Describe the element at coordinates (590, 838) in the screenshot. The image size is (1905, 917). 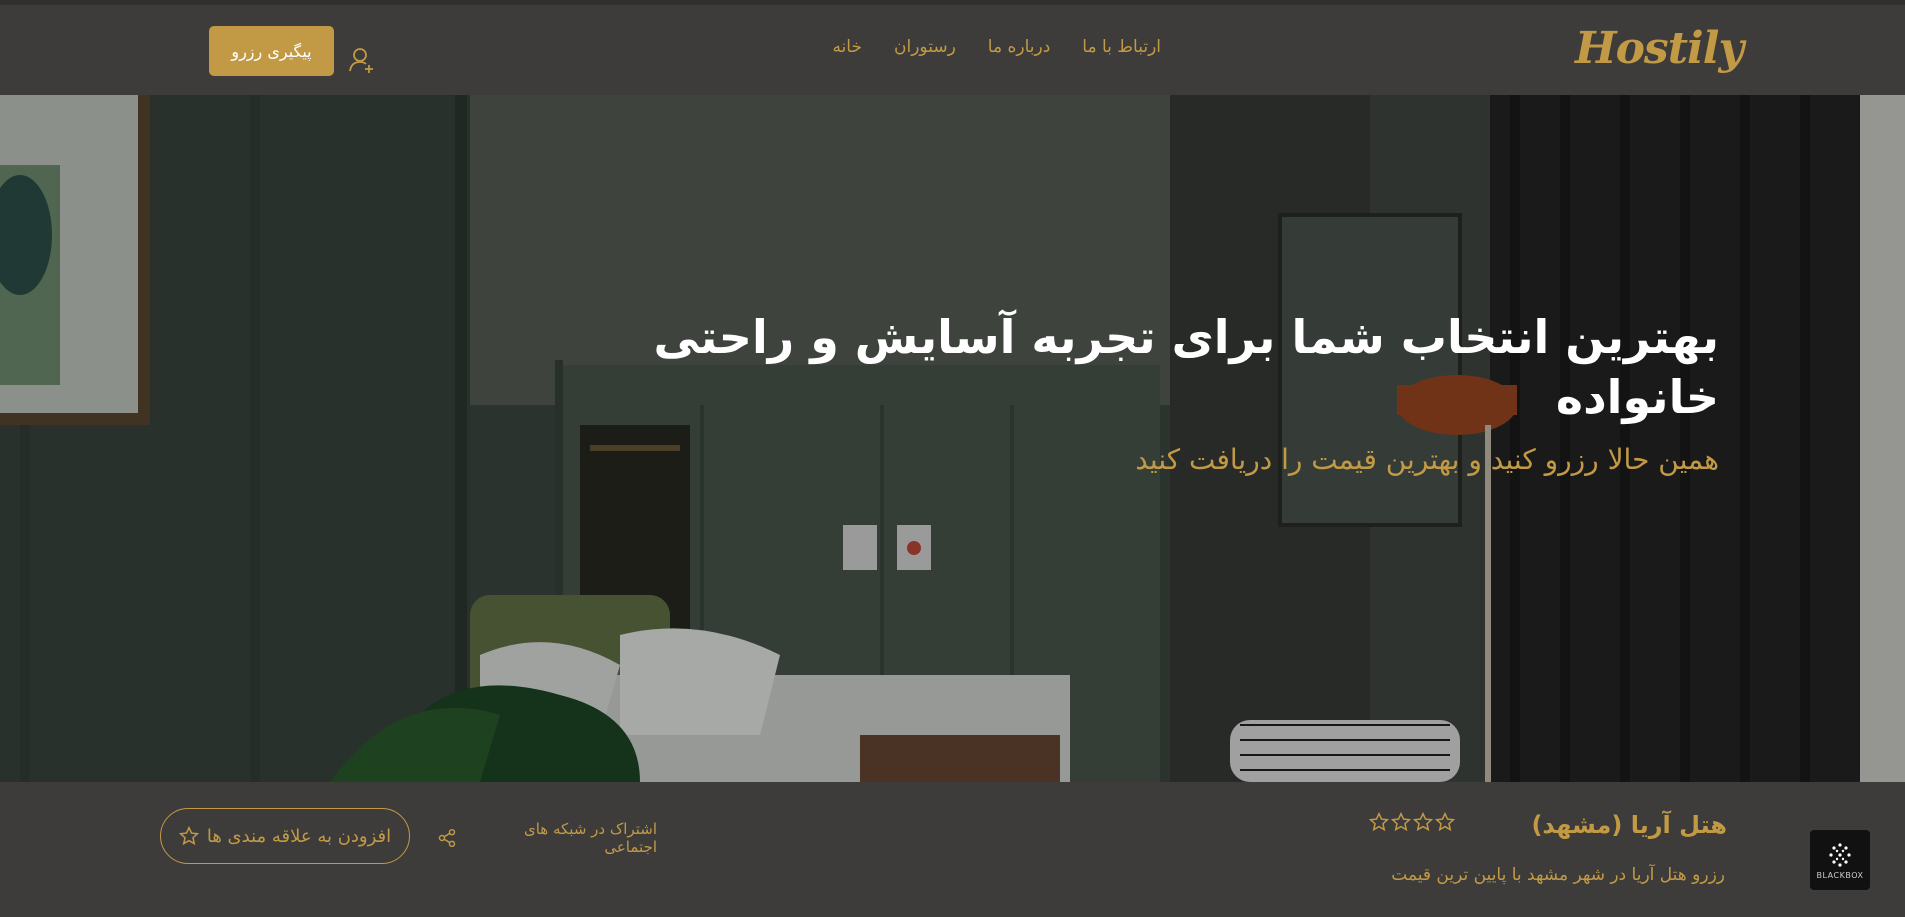
I see `share-label: اشتراک در شبکه های اجتماعی` at that location.